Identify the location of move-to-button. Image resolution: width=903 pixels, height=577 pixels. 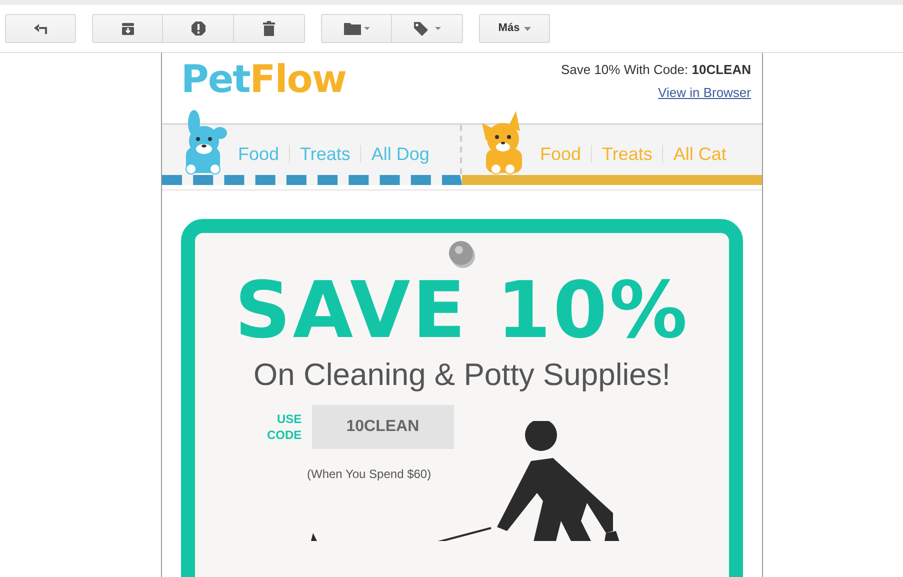
(356, 28).